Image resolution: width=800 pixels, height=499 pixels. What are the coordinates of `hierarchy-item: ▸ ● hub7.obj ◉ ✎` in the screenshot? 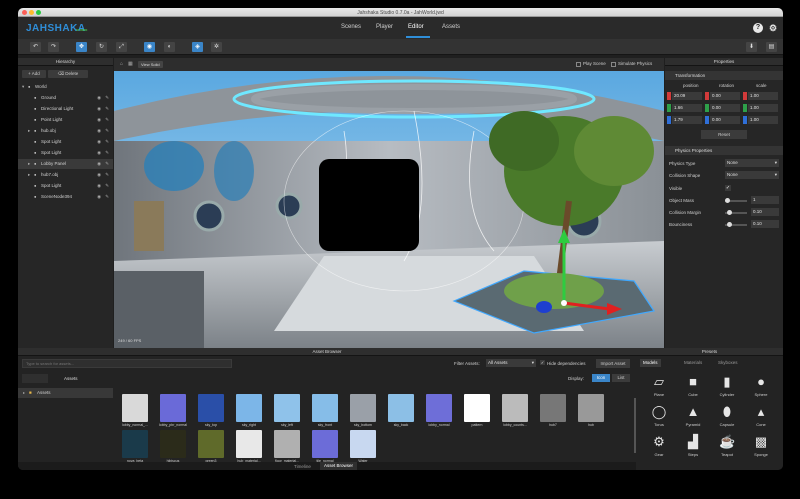 It's located at (65, 175).